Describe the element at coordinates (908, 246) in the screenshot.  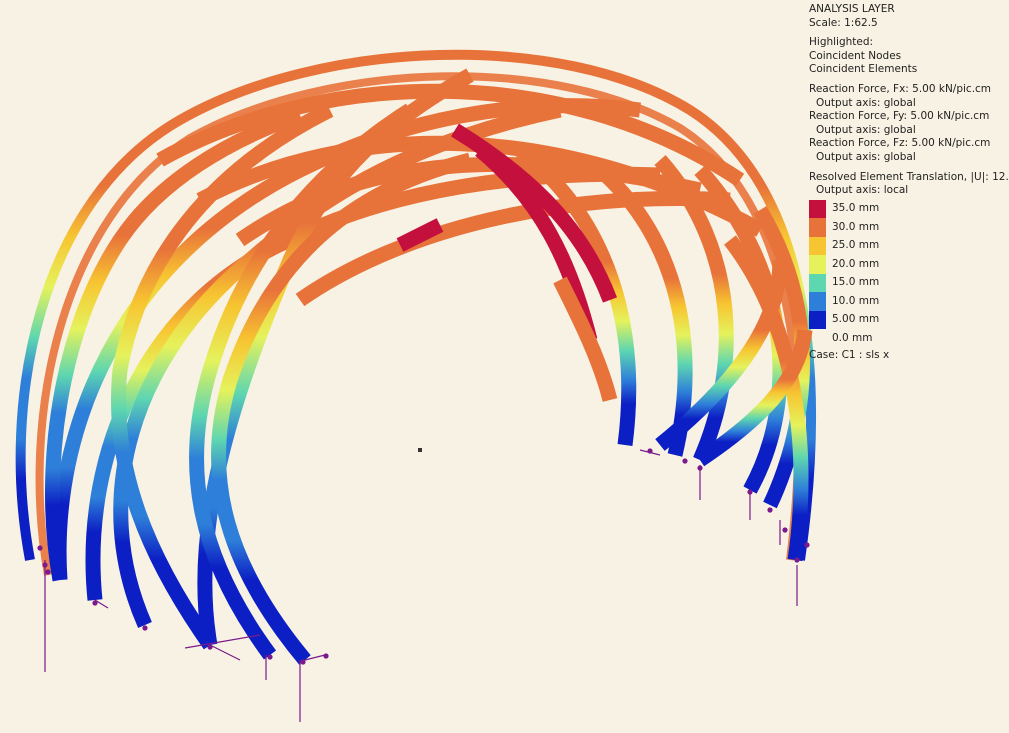
I see `legend-entry: 25.0 mm` at that location.